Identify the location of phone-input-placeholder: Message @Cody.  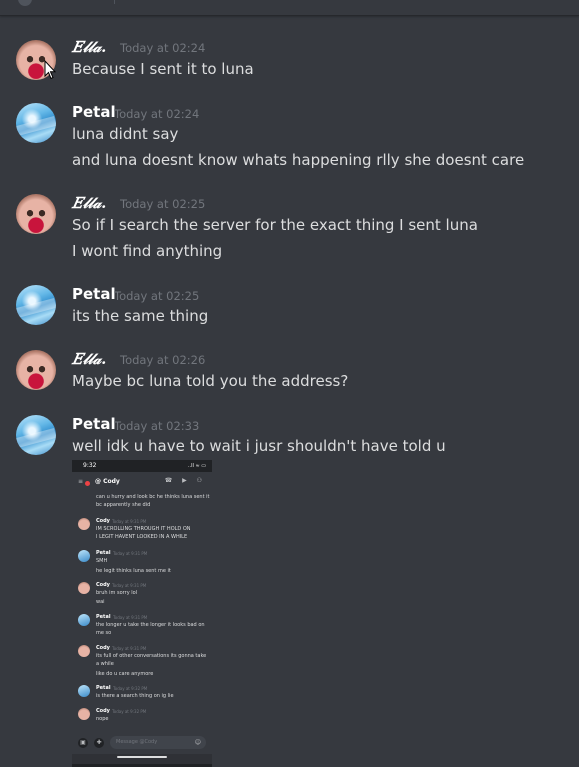
(137, 742).